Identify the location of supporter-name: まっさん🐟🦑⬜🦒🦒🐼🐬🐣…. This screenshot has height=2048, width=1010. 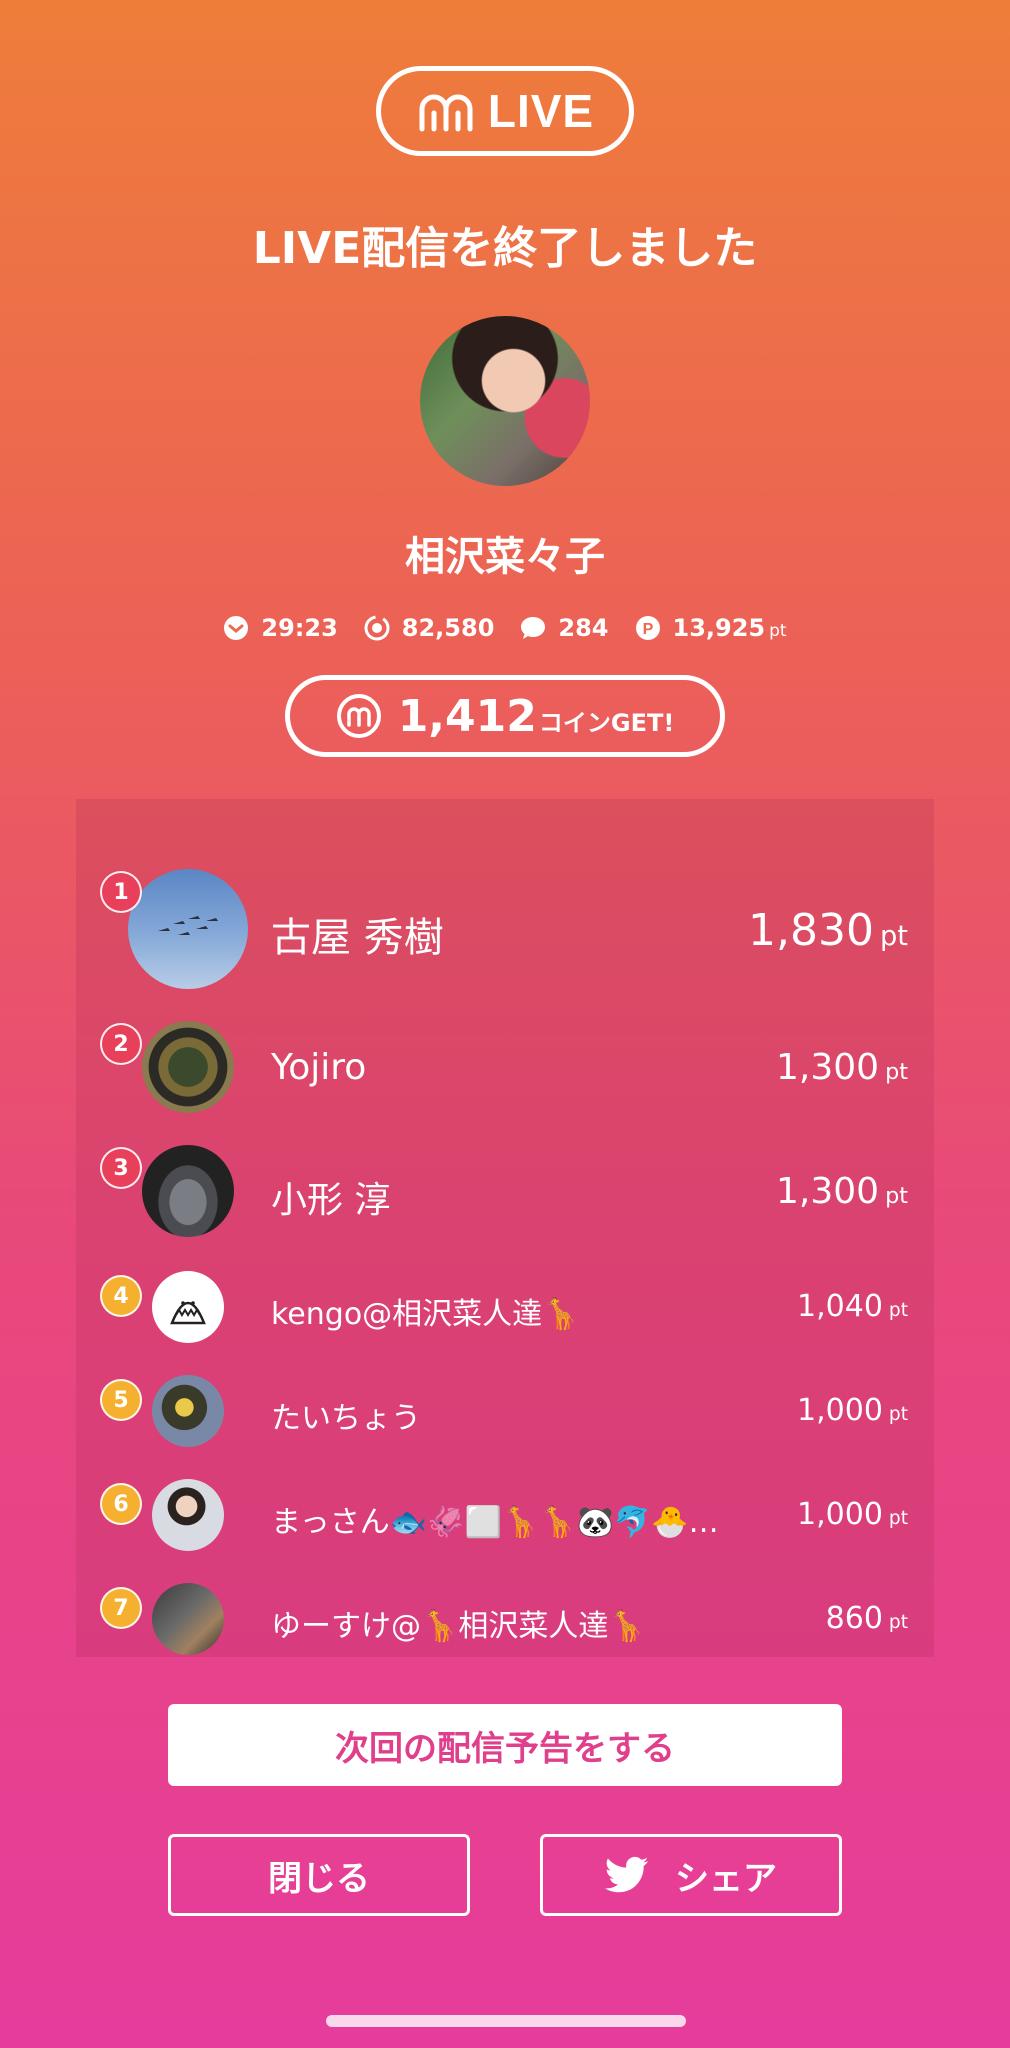
(495, 1522).